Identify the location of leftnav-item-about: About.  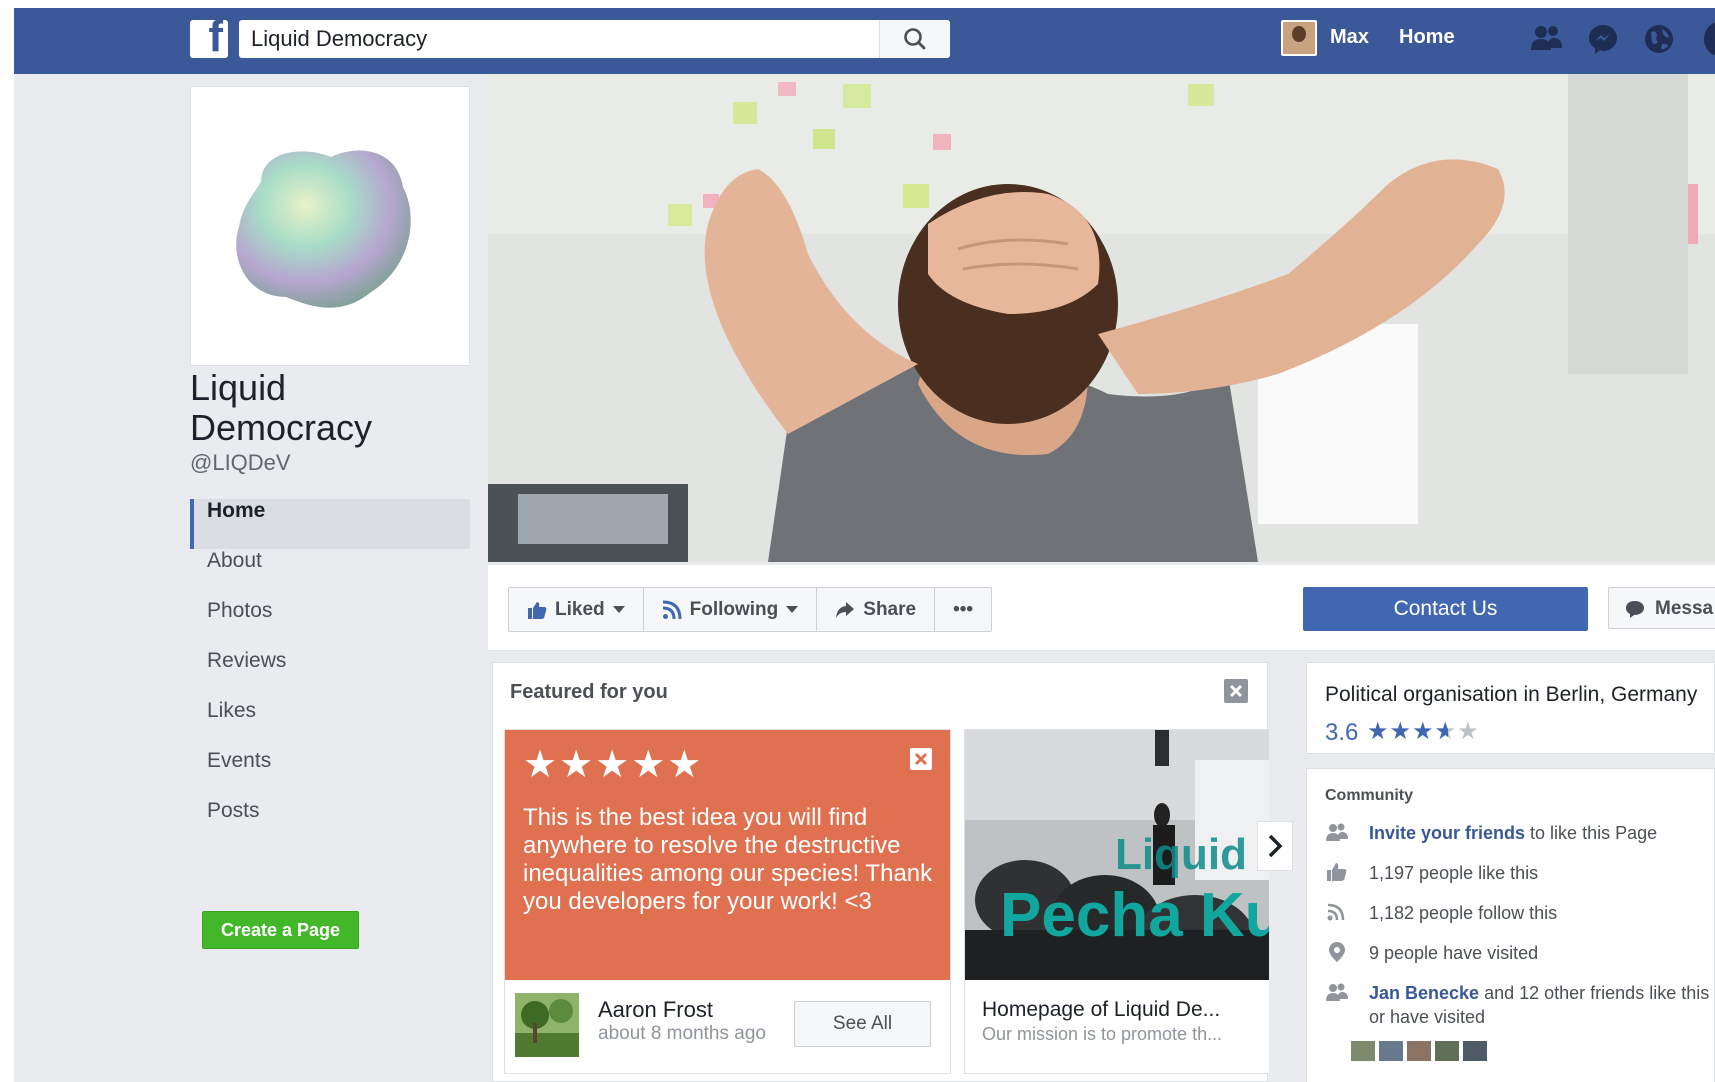
(330, 574).